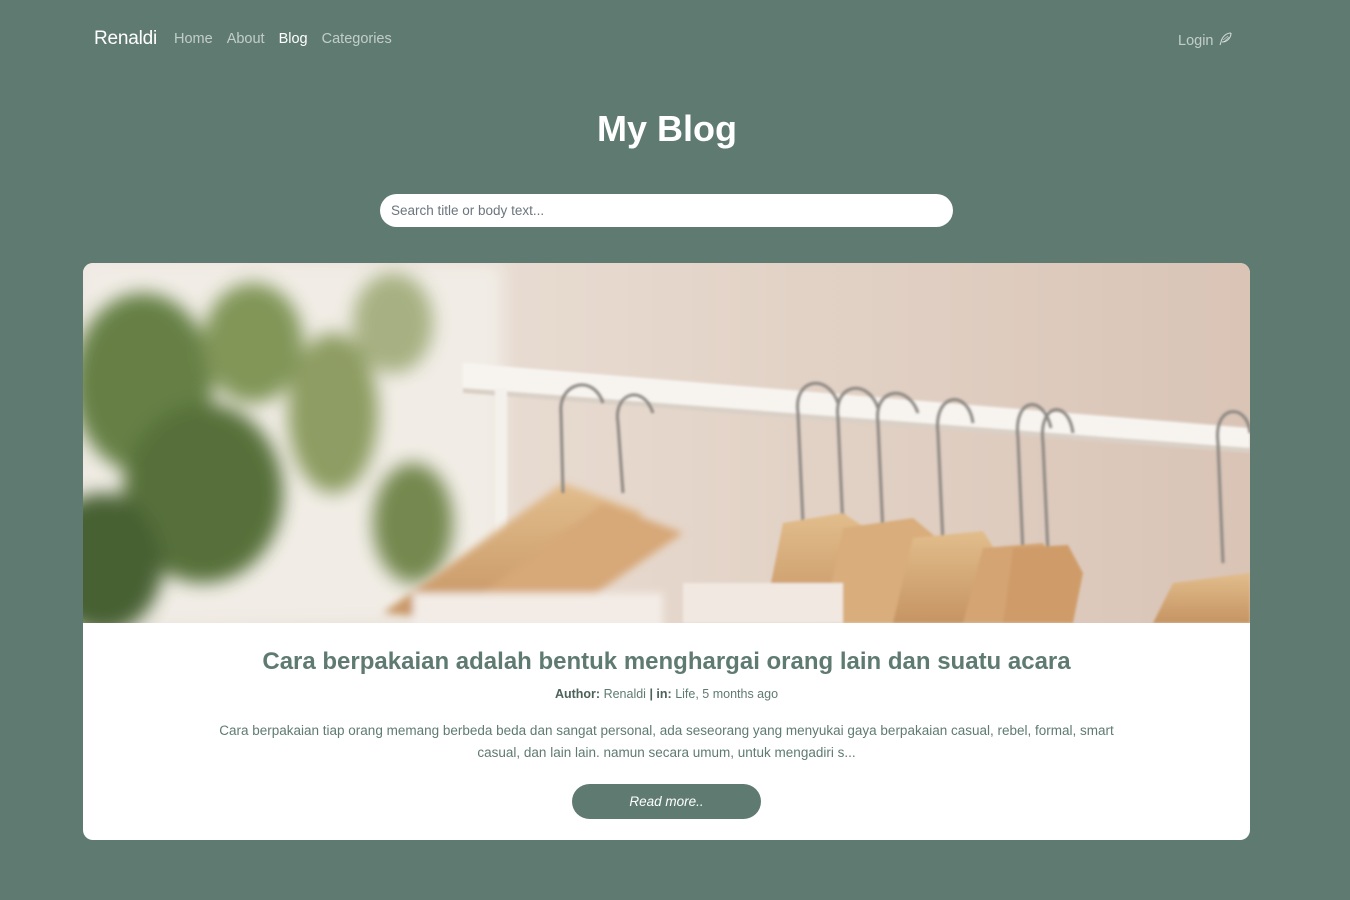  Describe the element at coordinates (125, 39) in the screenshot. I see `brand-logo: Renaldi` at that location.